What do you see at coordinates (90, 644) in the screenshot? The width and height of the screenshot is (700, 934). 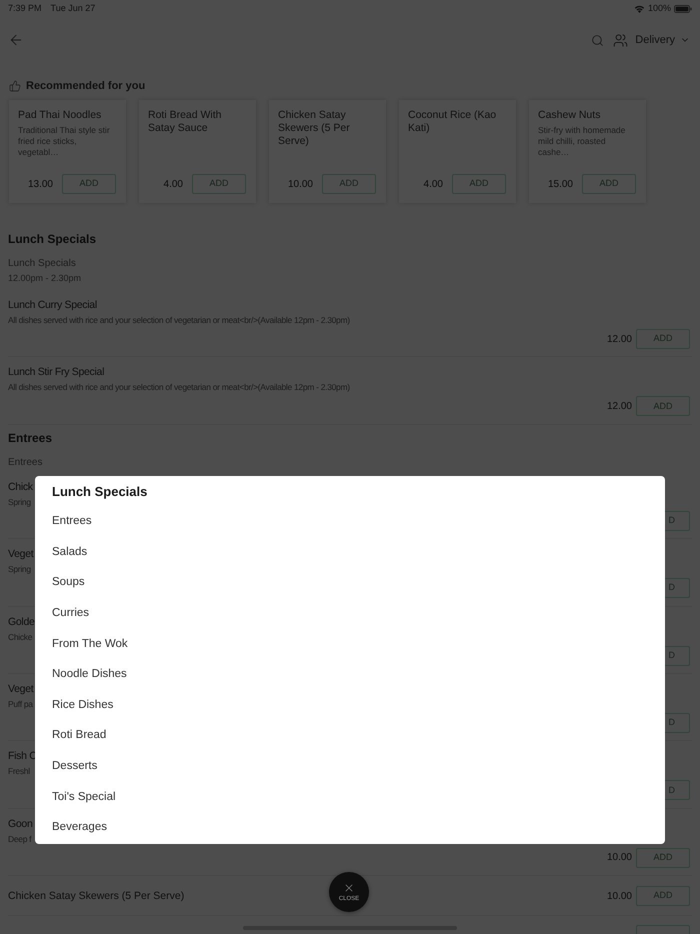 I see `category-item: From The Wok` at bounding box center [90, 644].